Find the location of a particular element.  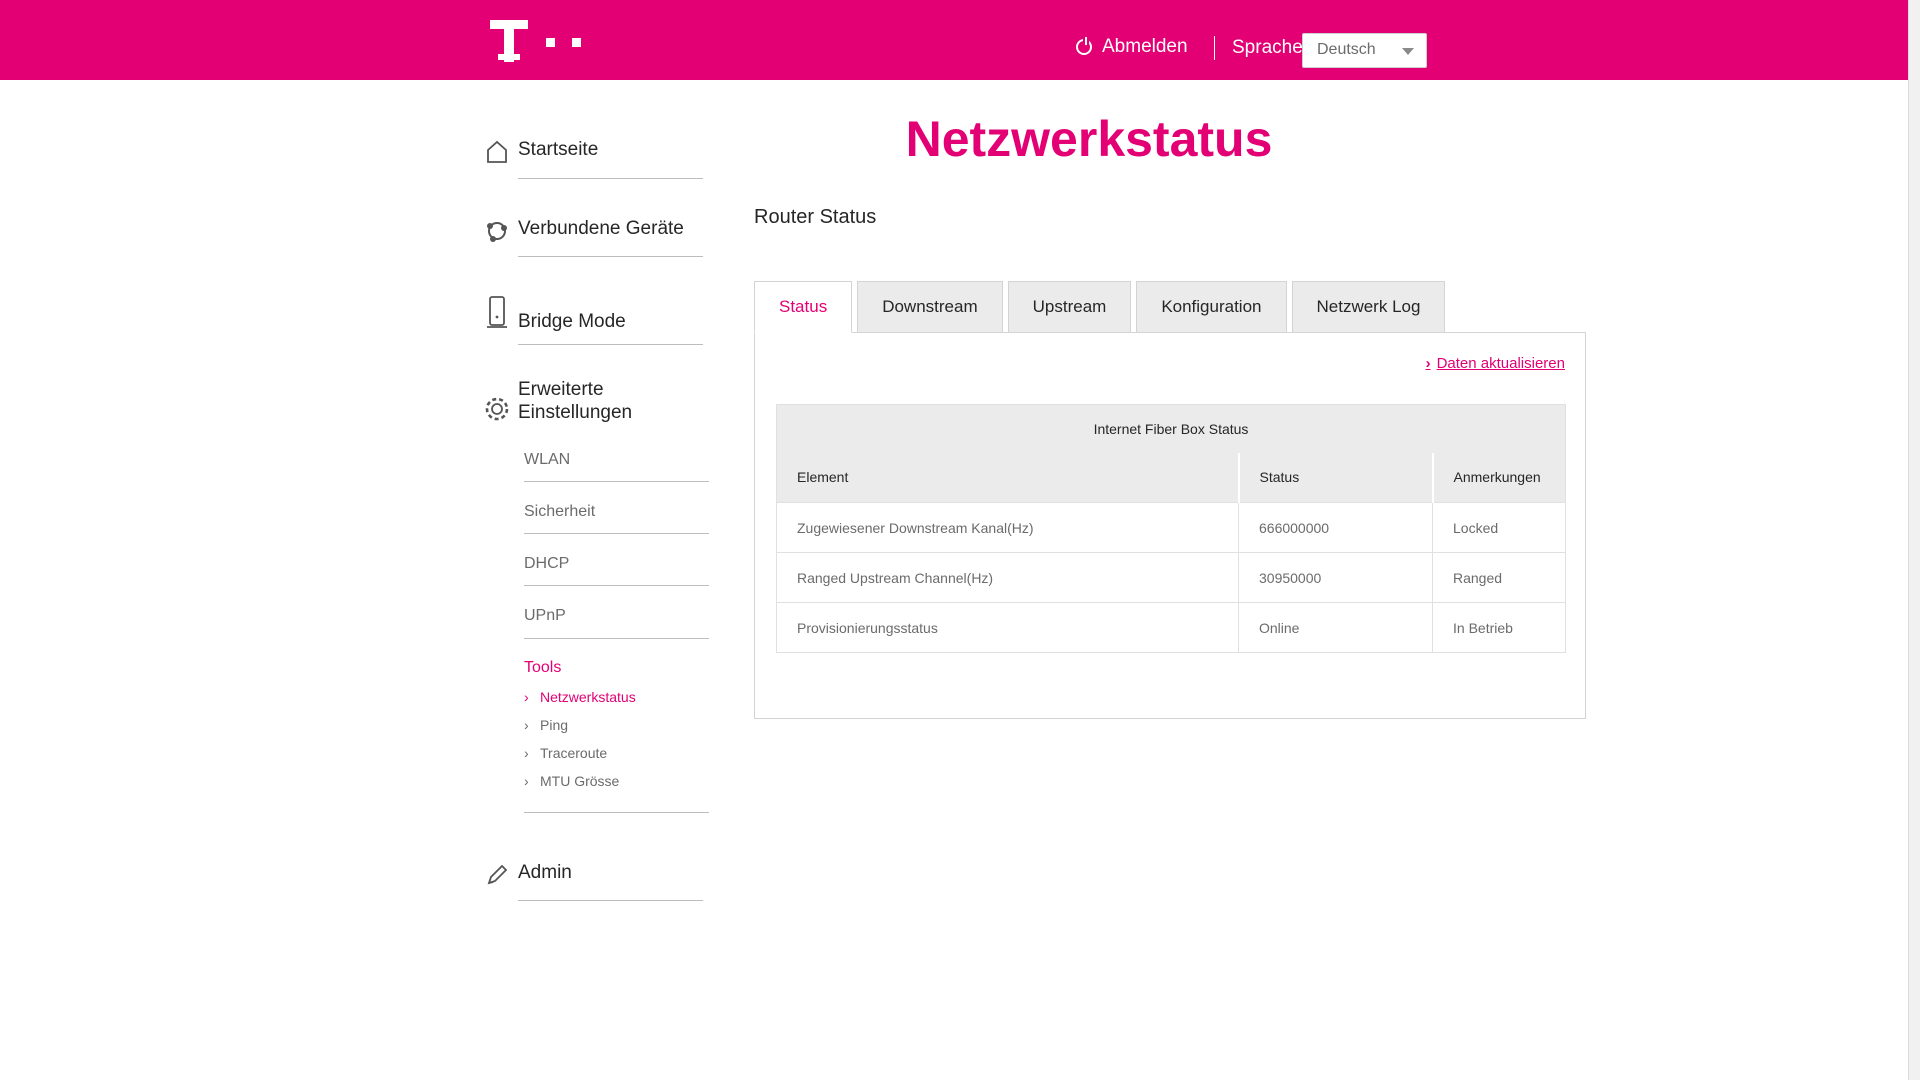

table-cell: Provisionierungsstatus is located at coordinates (1007, 627).